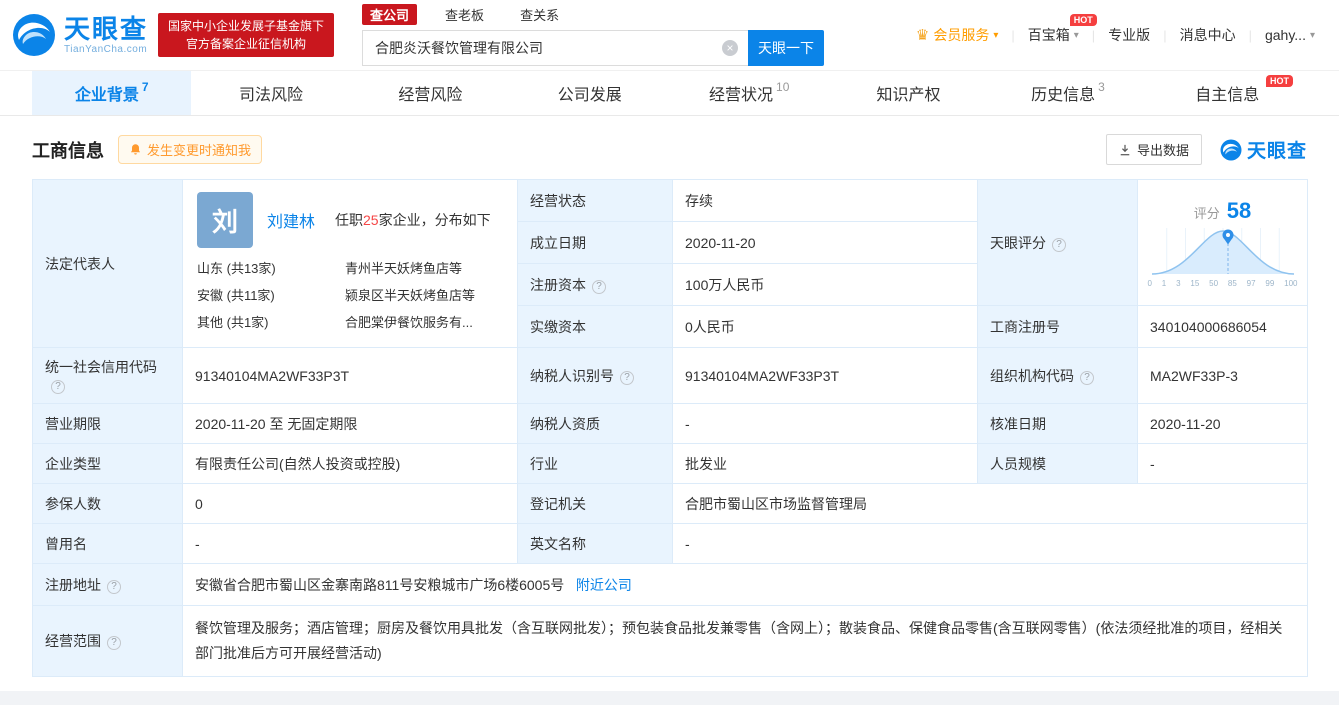  I want to click on download-icon, so click(1125, 149).